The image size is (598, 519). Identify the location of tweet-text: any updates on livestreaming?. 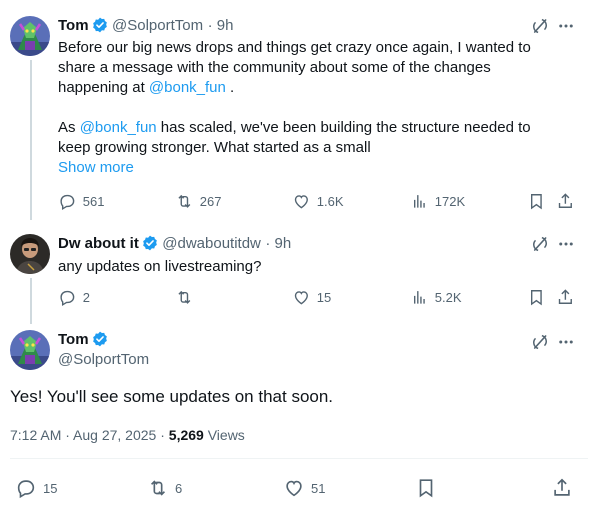
(160, 266).